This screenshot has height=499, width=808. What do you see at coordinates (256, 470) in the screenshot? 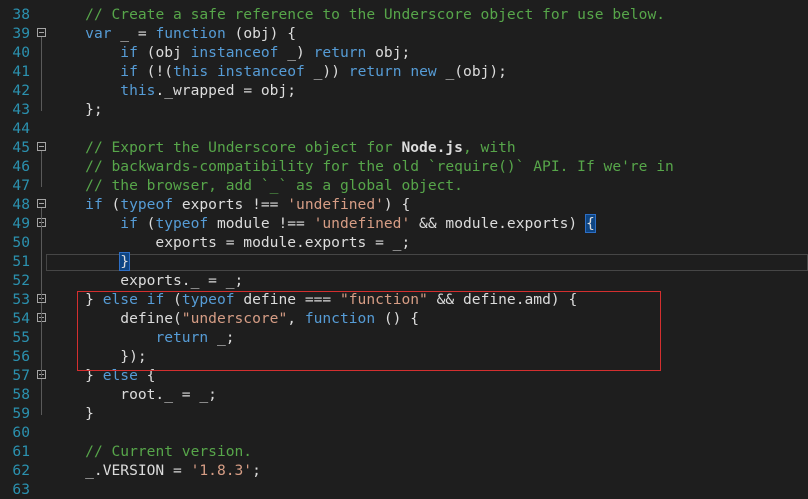
I see `code-token: ;` at bounding box center [256, 470].